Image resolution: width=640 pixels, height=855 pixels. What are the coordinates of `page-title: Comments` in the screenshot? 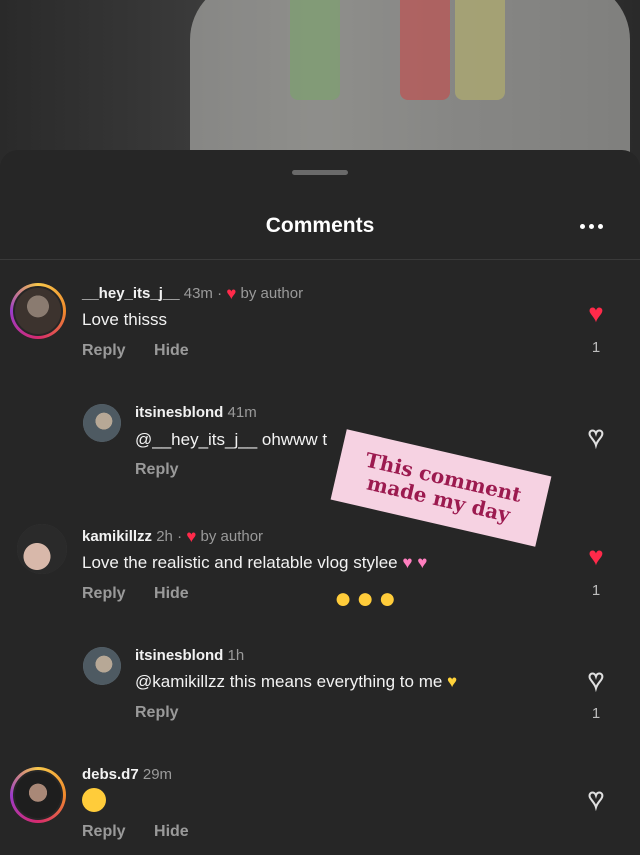 It's located at (320, 225).